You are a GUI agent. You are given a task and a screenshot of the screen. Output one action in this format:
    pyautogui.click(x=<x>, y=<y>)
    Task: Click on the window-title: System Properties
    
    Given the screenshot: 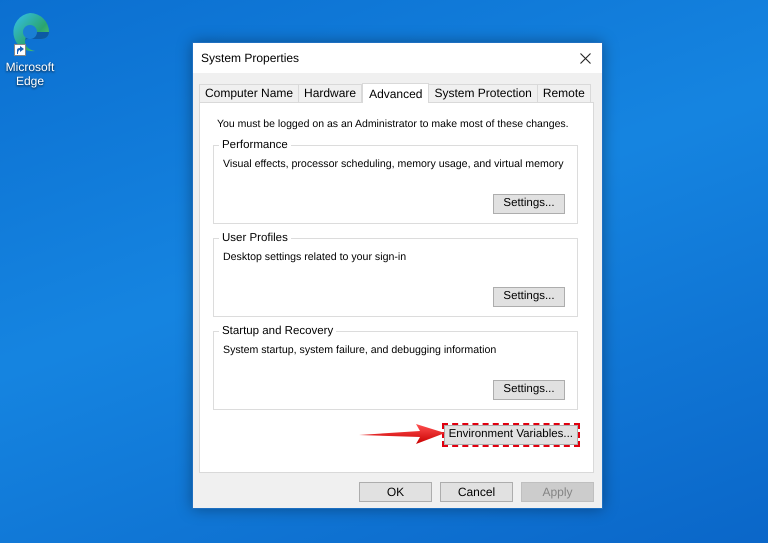 What is the action you would take?
    pyautogui.click(x=250, y=58)
    